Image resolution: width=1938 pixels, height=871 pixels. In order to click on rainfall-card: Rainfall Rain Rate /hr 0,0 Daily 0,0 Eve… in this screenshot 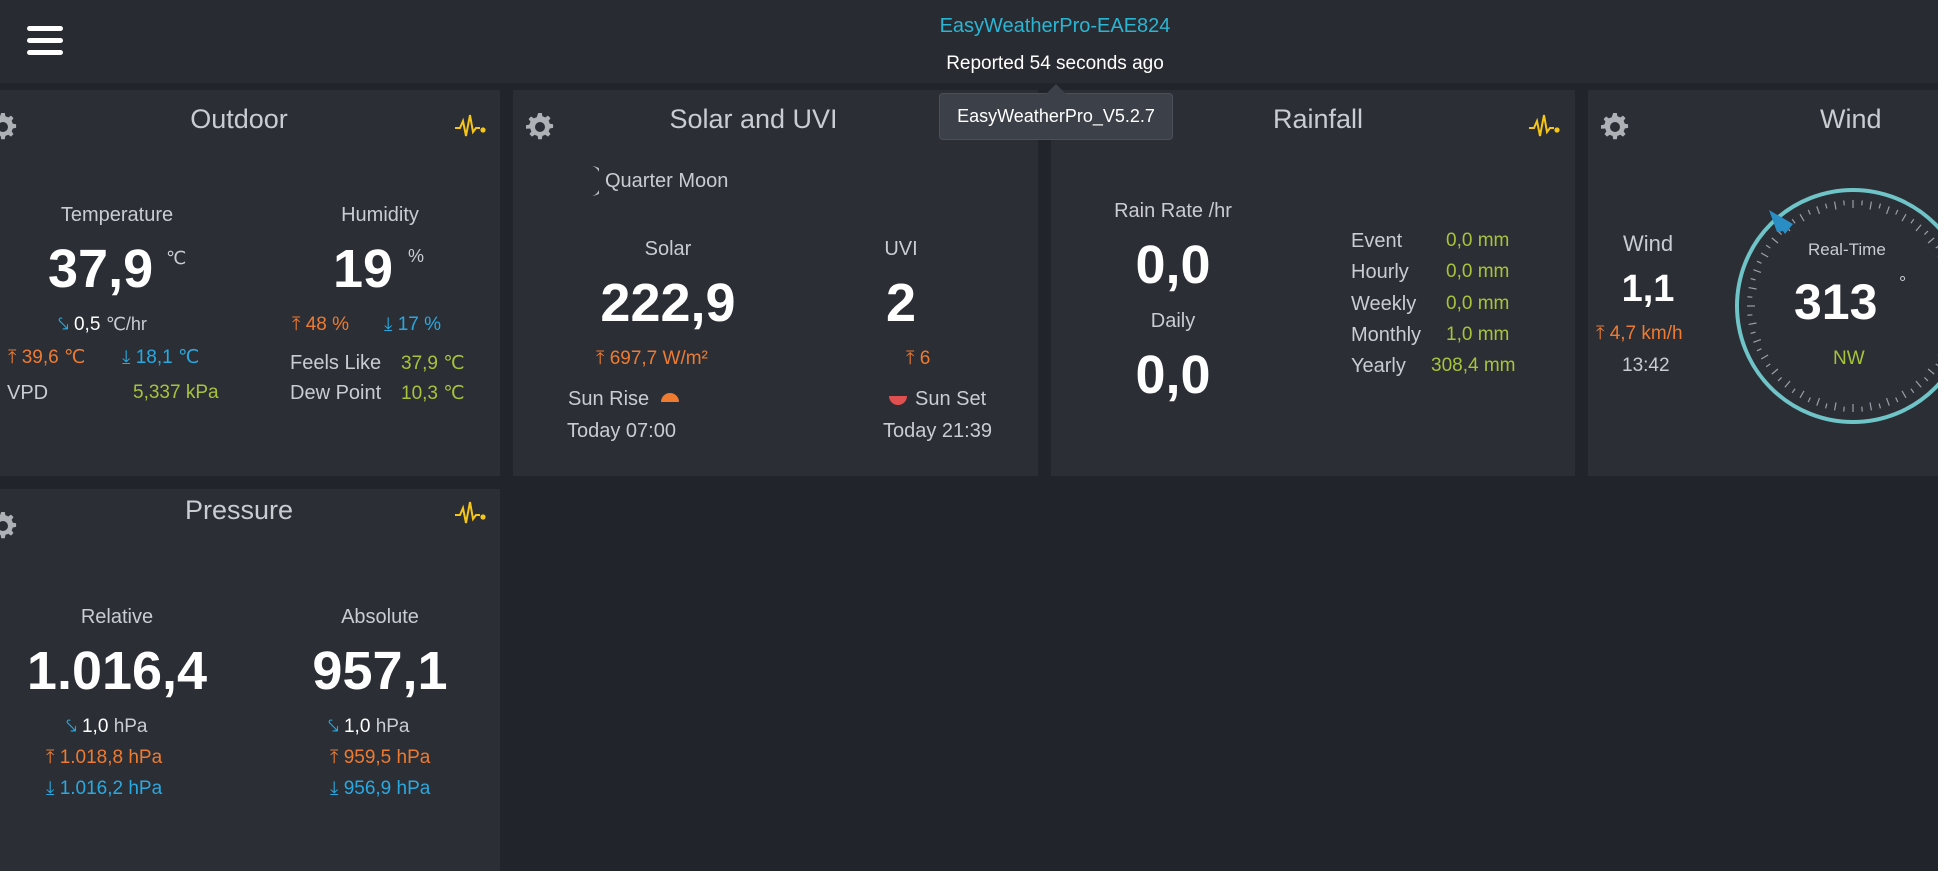, I will do `click(1313, 283)`.